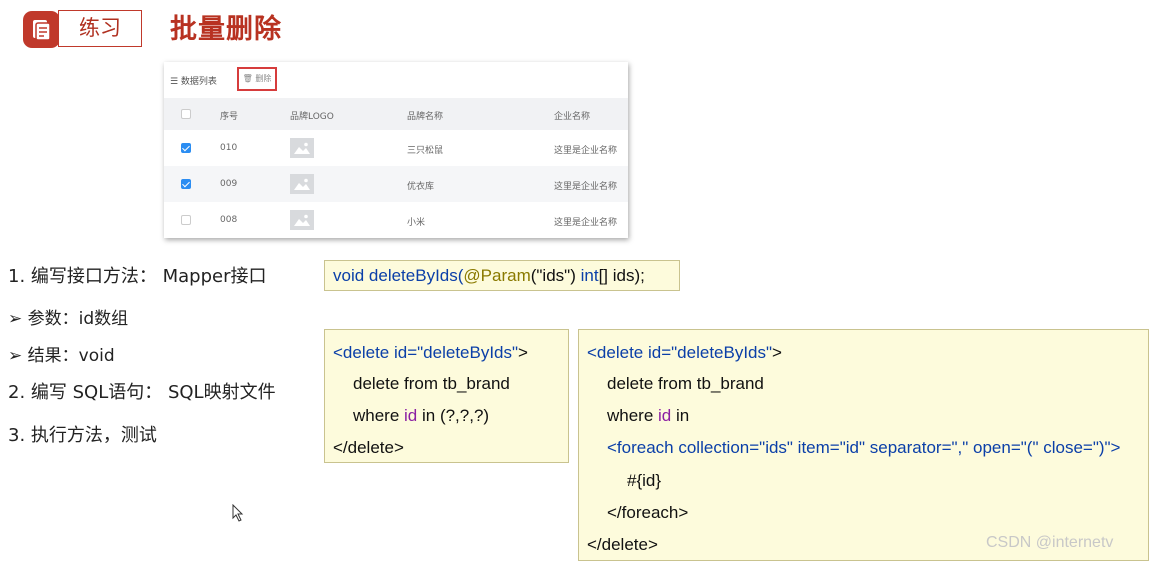 The height and width of the screenshot is (561, 1149). I want to click on exercise-icon, so click(41, 29).